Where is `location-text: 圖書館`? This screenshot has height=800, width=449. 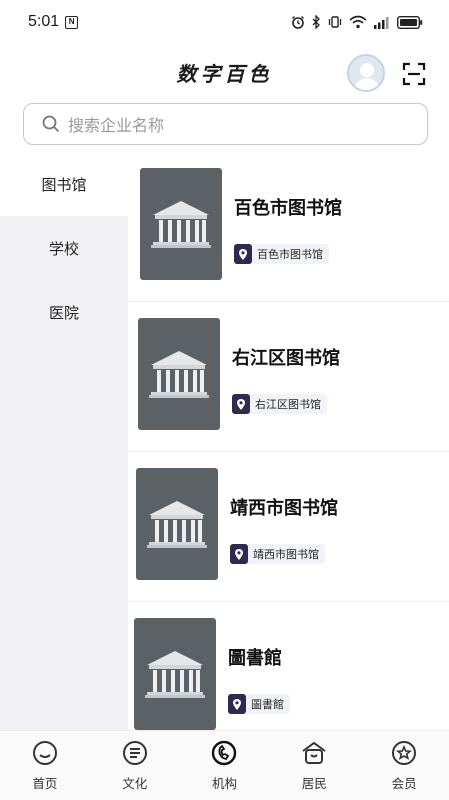 location-text: 圖書館 is located at coordinates (267, 704).